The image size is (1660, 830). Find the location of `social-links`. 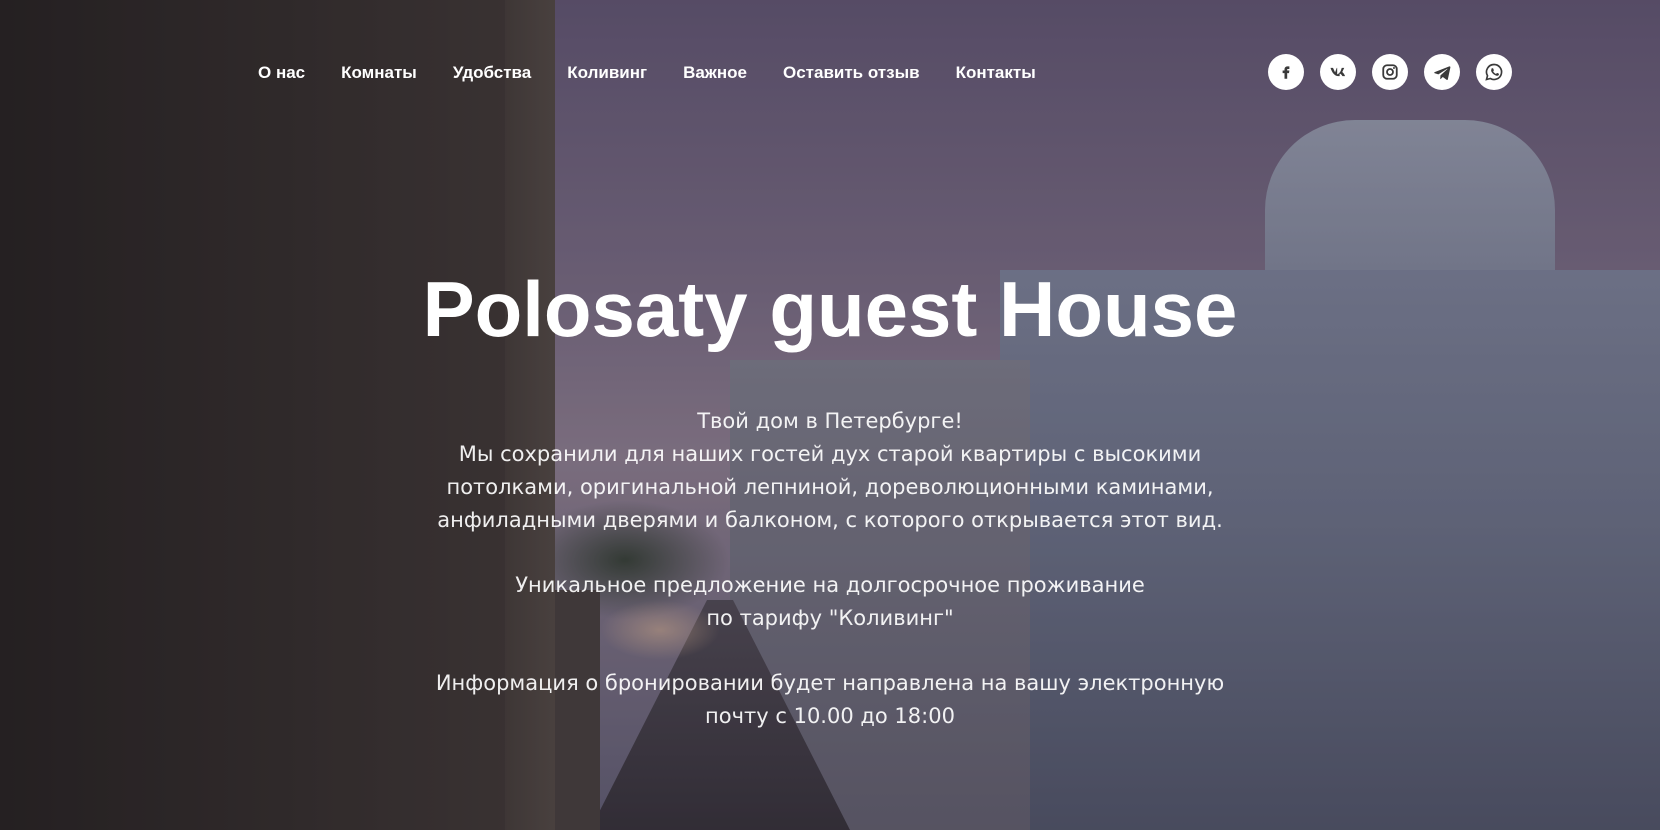

social-links is located at coordinates (1390, 72).